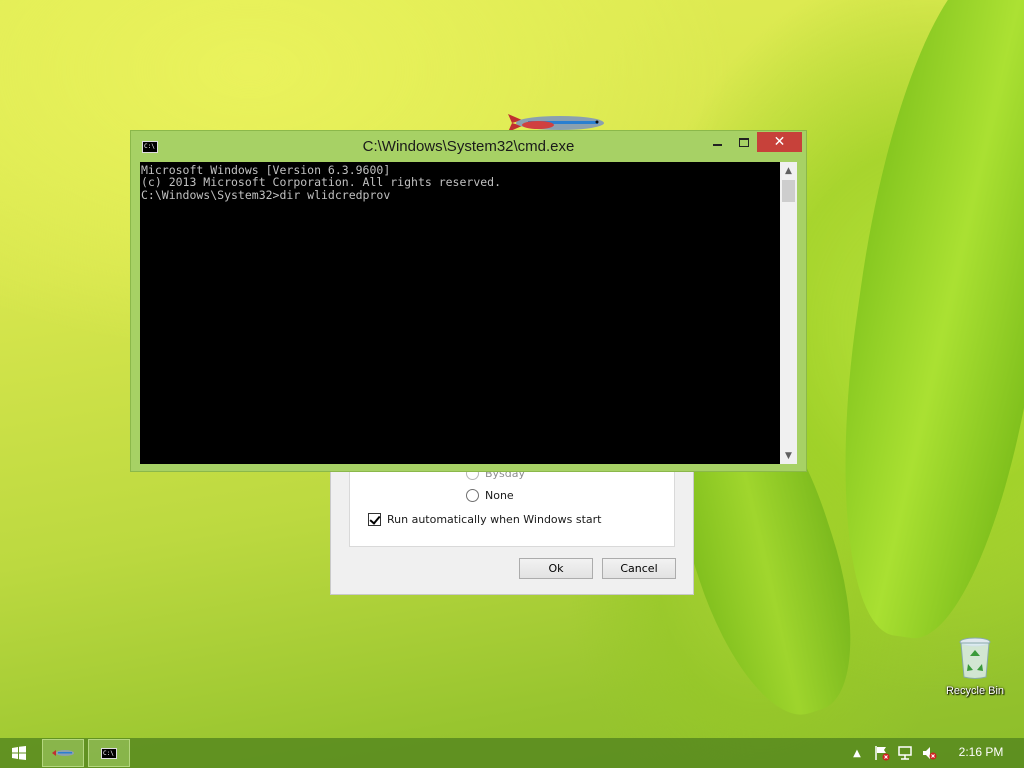 This screenshot has width=1024, height=768. I want to click on windows-logo-icon, so click(19, 753).